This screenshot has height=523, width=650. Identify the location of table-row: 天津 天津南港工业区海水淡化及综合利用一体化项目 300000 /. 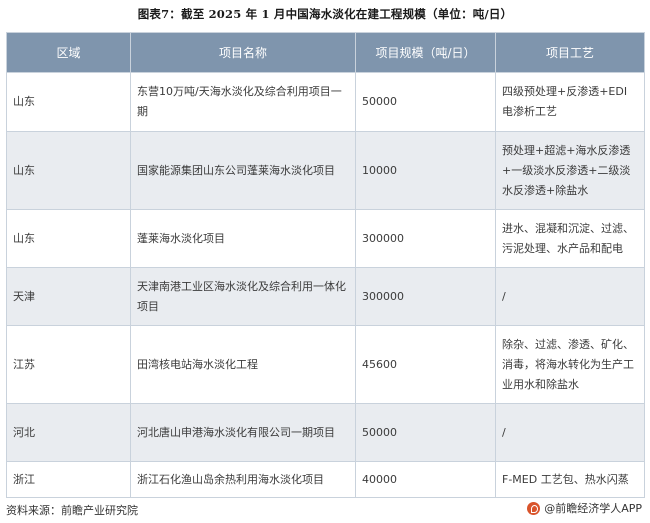
(325, 296).